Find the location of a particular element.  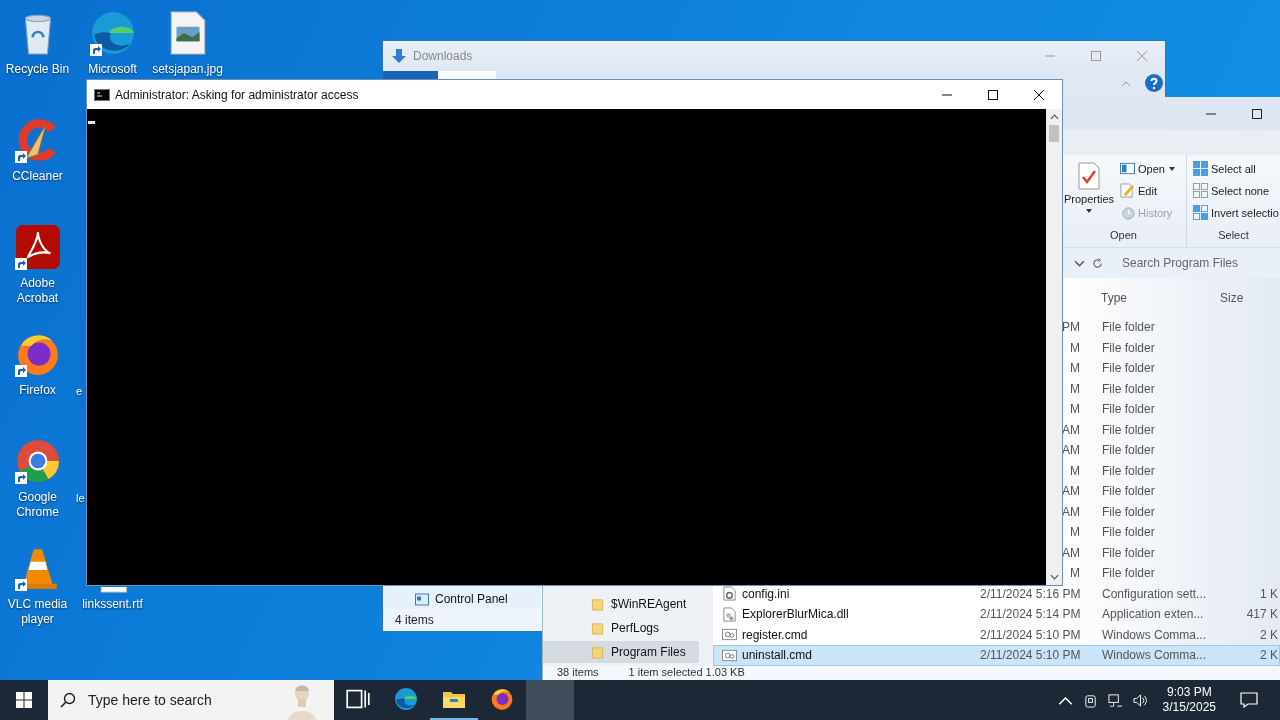

search-input: Type here to search is located at coordinates (184, 700).